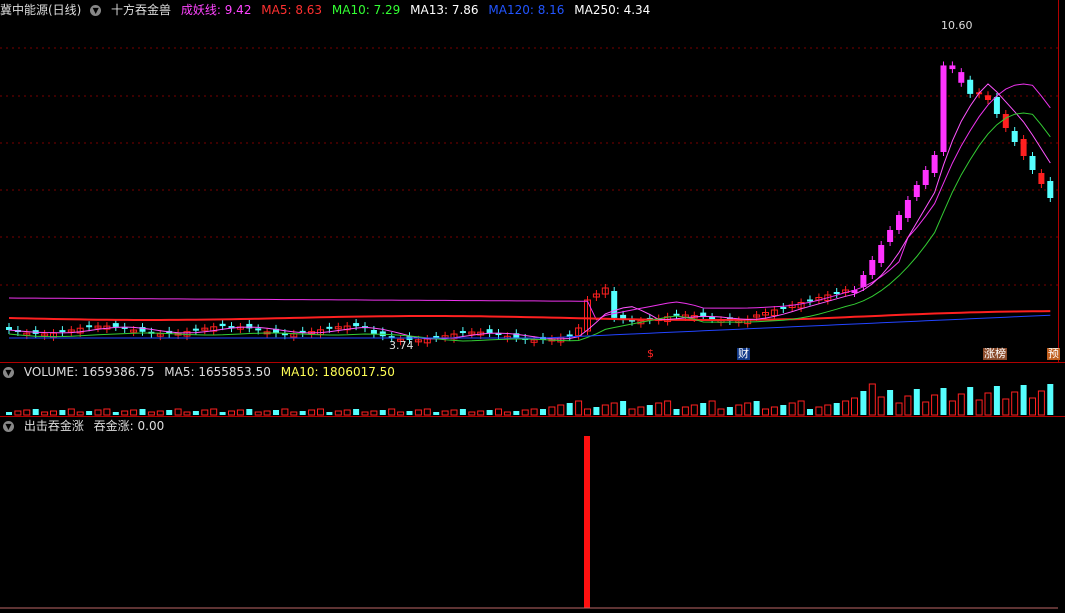 The height and width of the screenshot is (613, 1065). What do you see at coordinates (530, 326) in the screenshot?
I see `ma120-line` at bounding box center [530, 326].